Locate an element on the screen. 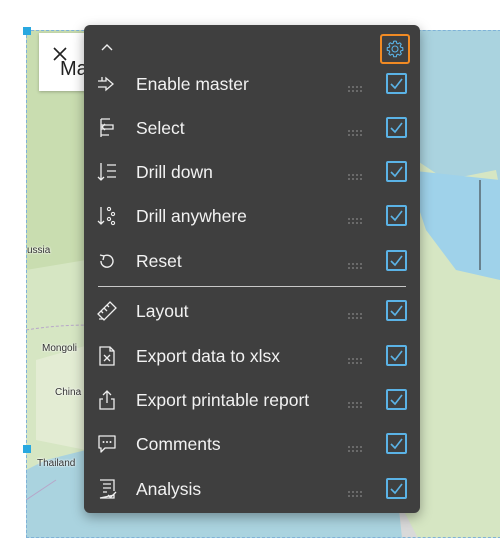 This screenshot has height=541, width=500. chevron-up-icon is located at coordinates (107, 47).